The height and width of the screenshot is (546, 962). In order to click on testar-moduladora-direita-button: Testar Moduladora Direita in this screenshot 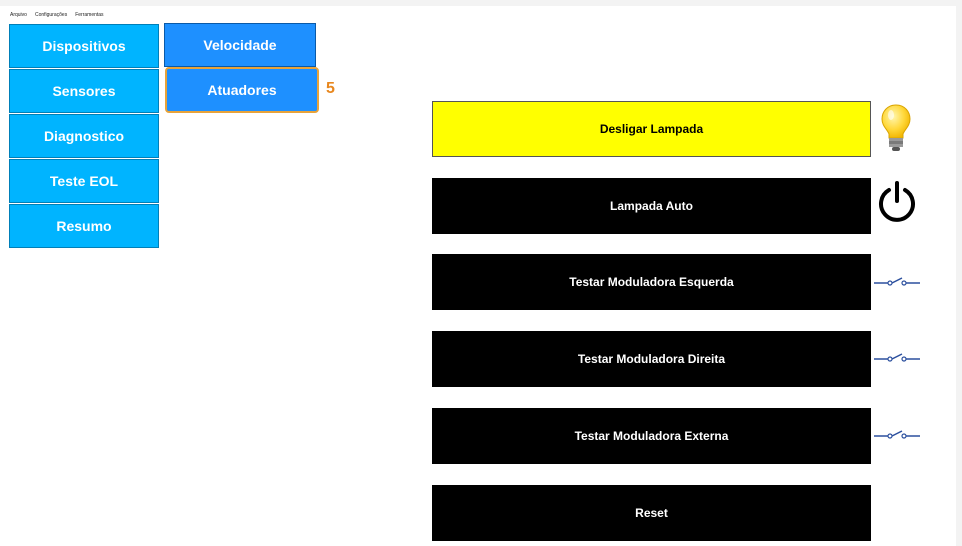, I will do `click(651, 359)`.